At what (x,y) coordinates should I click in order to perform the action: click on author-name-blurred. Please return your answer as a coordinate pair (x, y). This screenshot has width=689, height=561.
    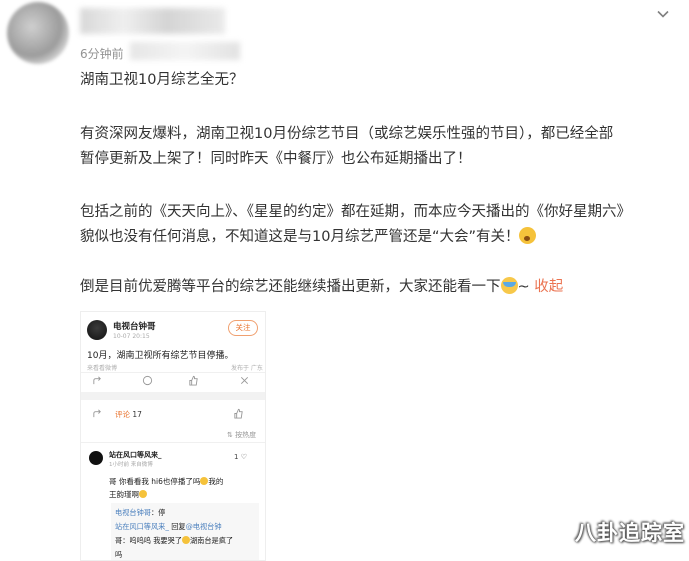
    Looking at the image, I should click on (152, 21).